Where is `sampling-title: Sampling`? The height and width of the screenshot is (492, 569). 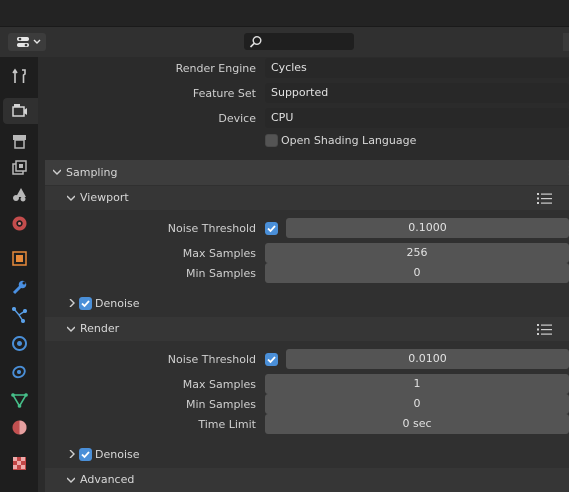 sampling-title: Sampling is located at coordinates (92, 172).